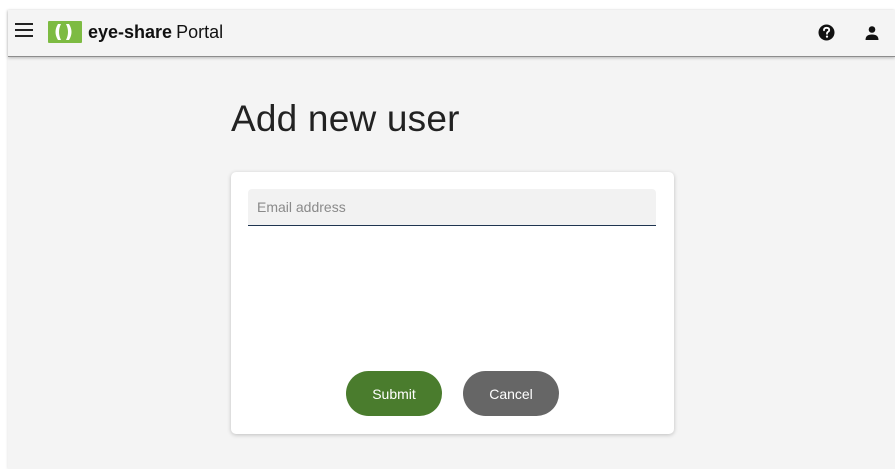 The height and width of the screenshot is (469, 895). What do you see at coordinates (511, 393) in the screenshot?
I see `cancel-button: Cancel` at bounding box center [511, 393].